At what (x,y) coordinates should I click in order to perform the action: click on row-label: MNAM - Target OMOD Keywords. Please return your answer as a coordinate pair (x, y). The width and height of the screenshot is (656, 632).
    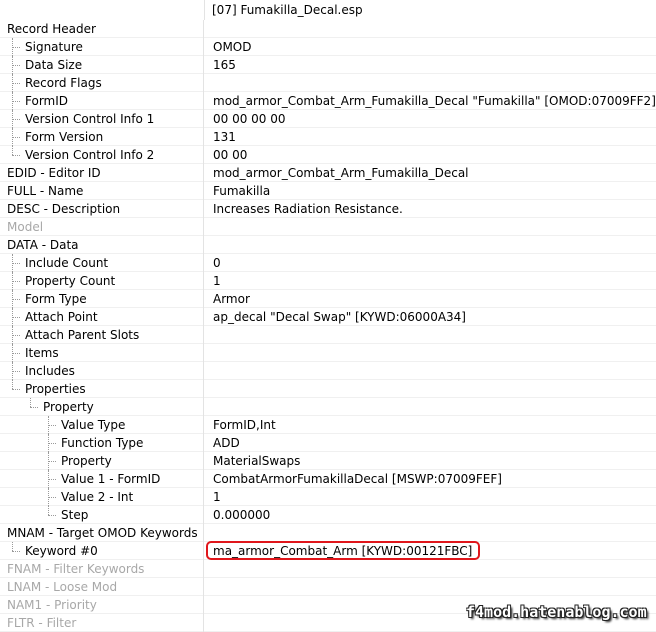
    Looking at the image, I should click on (102, 533).